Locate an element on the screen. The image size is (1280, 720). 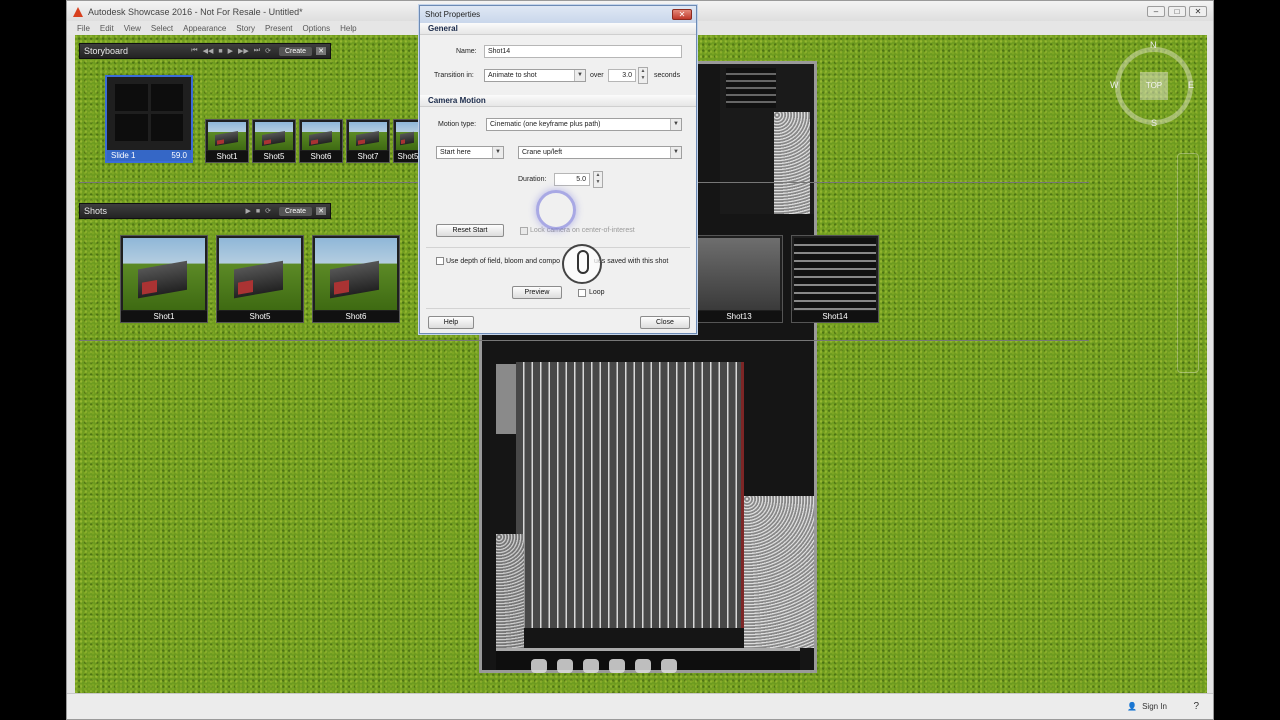
storyboard-header: Storyboard ⏮ ◀◀ ■ ▶ ▶▶ ⏭ ⟳ Create ✕ is located at coordinates (205, 51).